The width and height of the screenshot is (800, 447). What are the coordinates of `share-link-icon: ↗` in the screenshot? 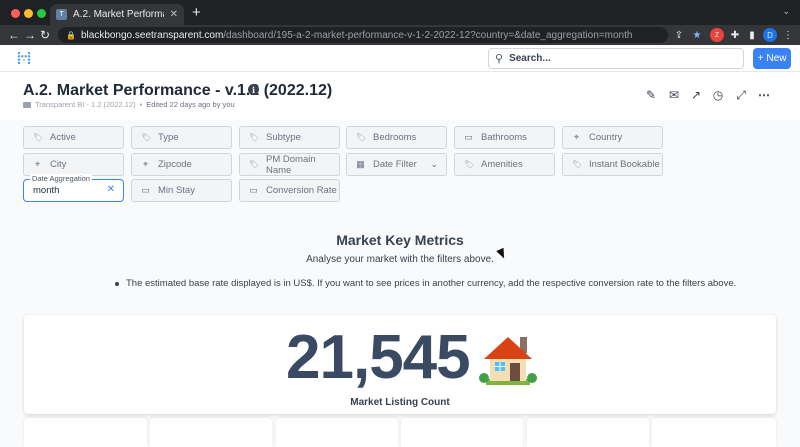 It's located at (696, 95).